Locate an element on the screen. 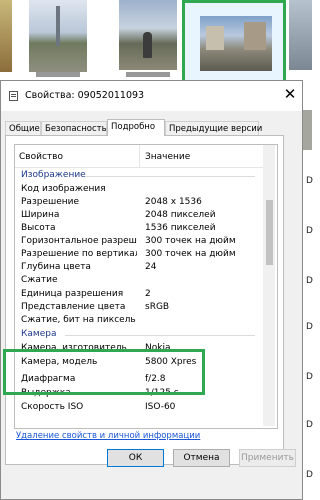 The image size is (320, 500). column-value: Значение is located at coordinates (167, 157).